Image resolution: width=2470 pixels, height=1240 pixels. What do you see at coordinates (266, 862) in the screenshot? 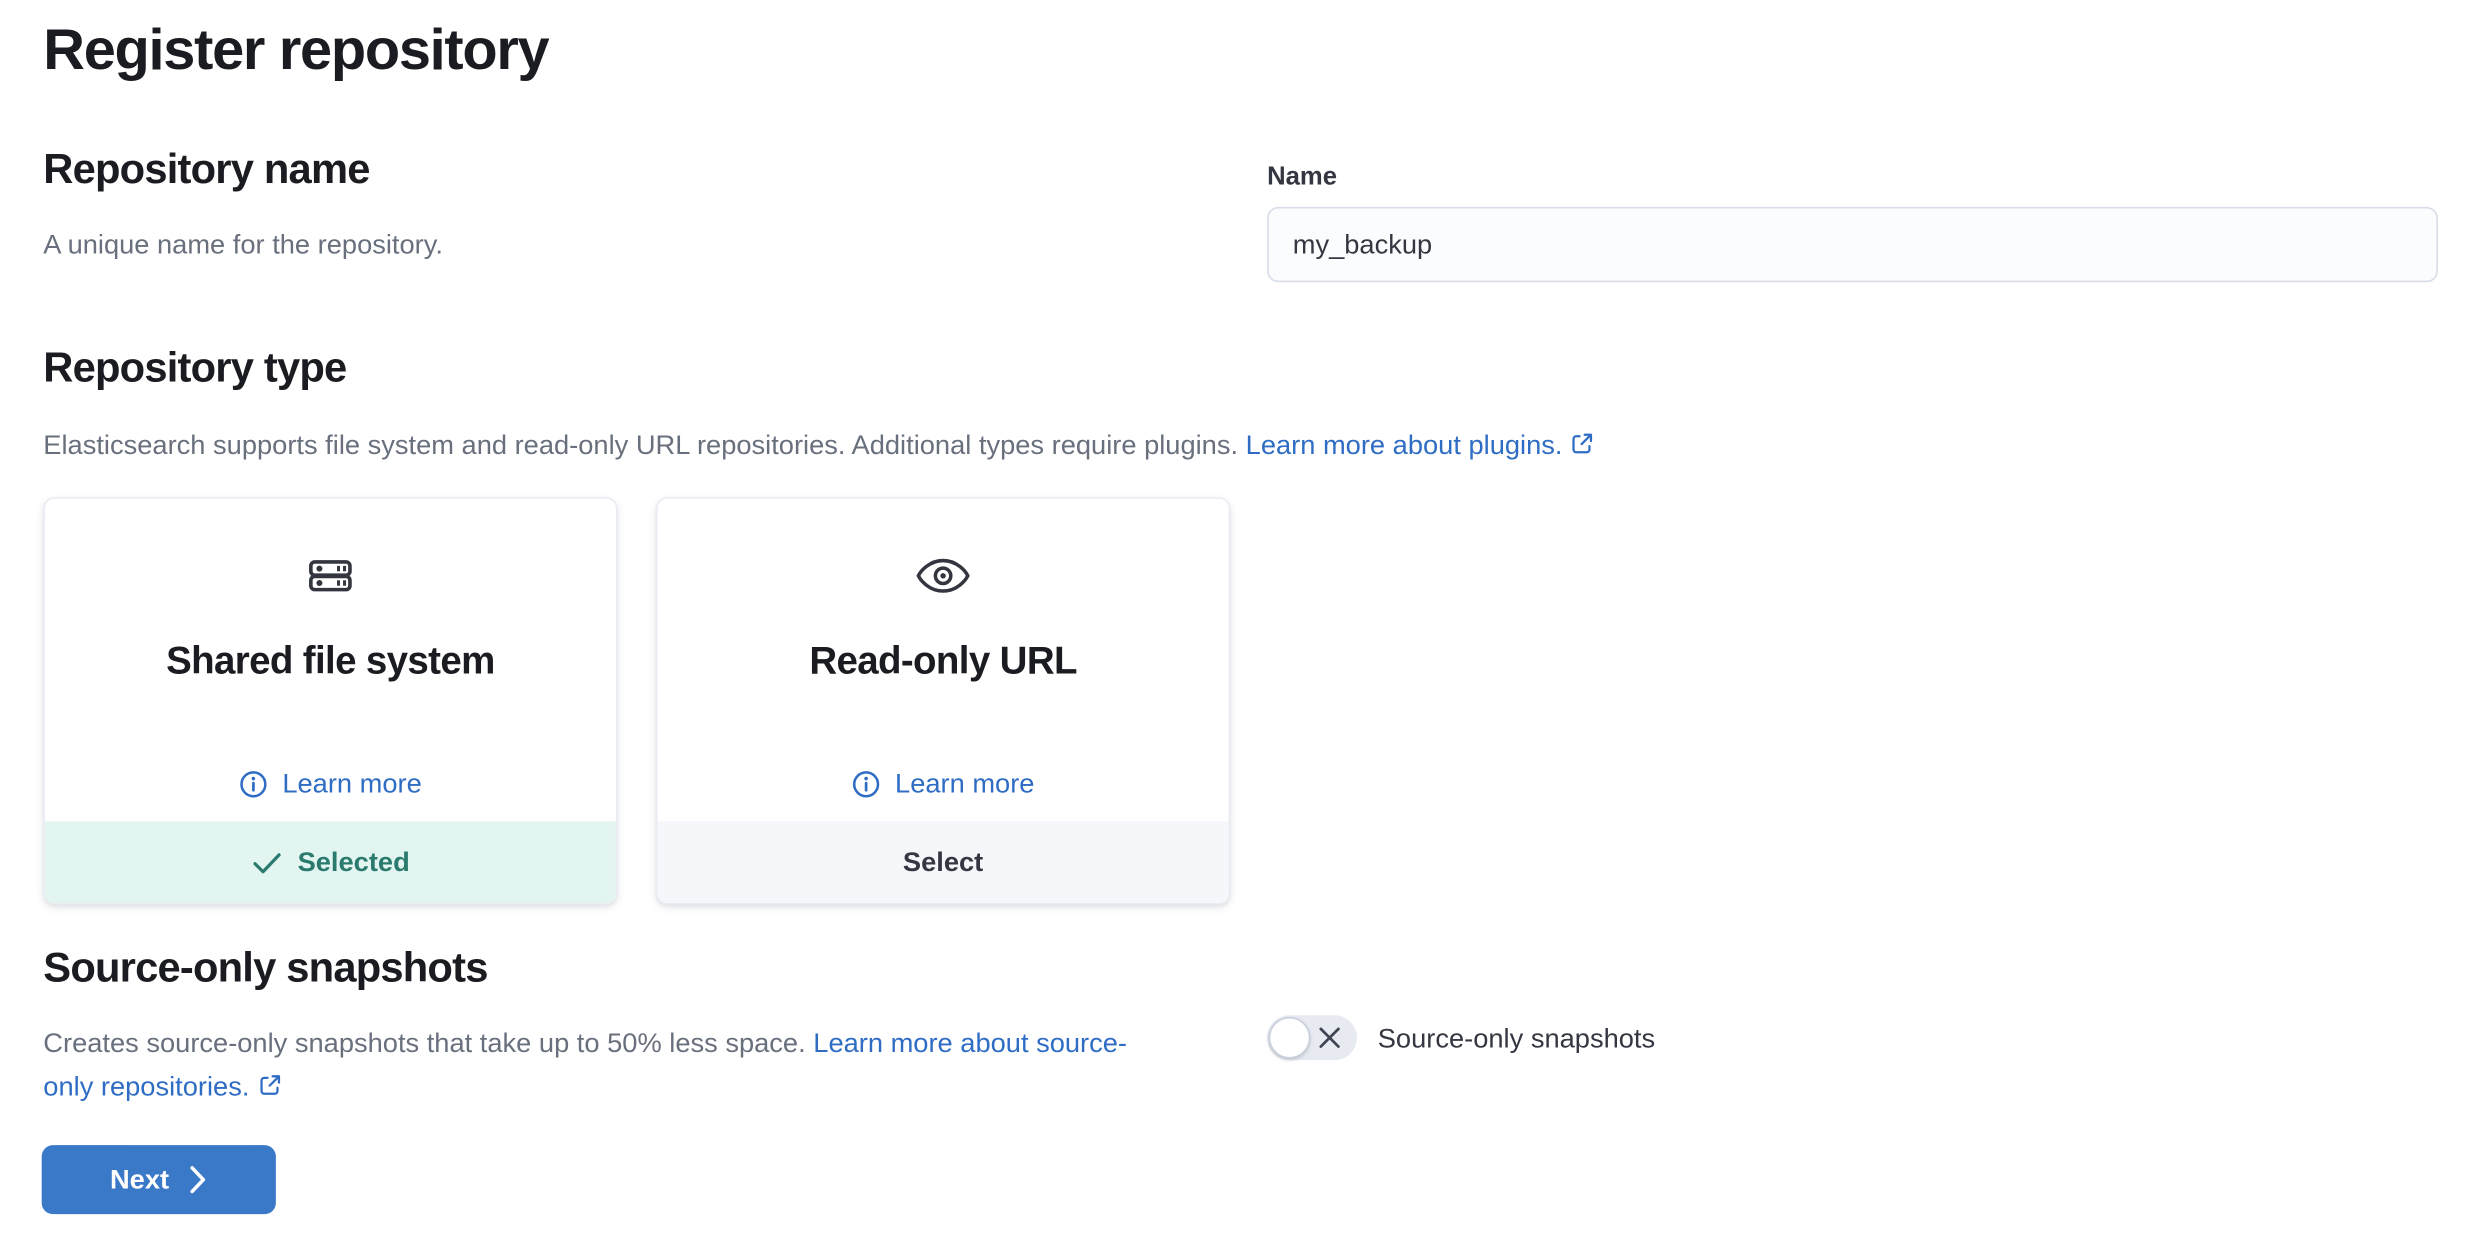
I see `check-icon` at bounding box center [266, 862].